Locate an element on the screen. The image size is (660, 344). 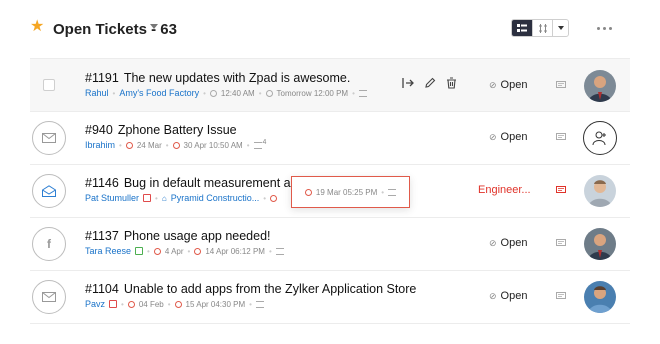
ticket-number: #1104 is located at coordinates (102, 289).